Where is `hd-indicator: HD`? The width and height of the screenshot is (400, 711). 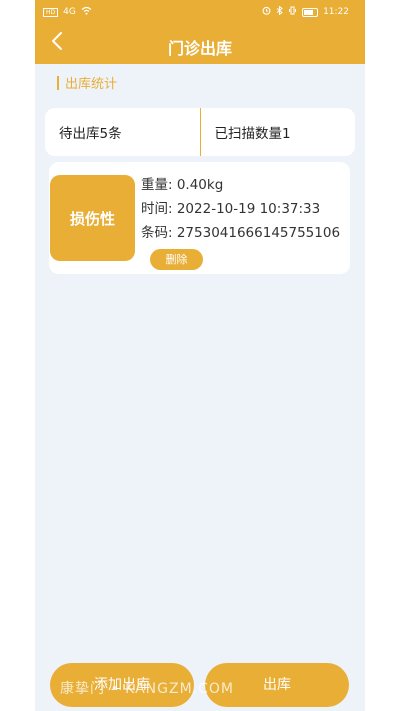 hd-indicator: HD is located at coordinates (51, 12).